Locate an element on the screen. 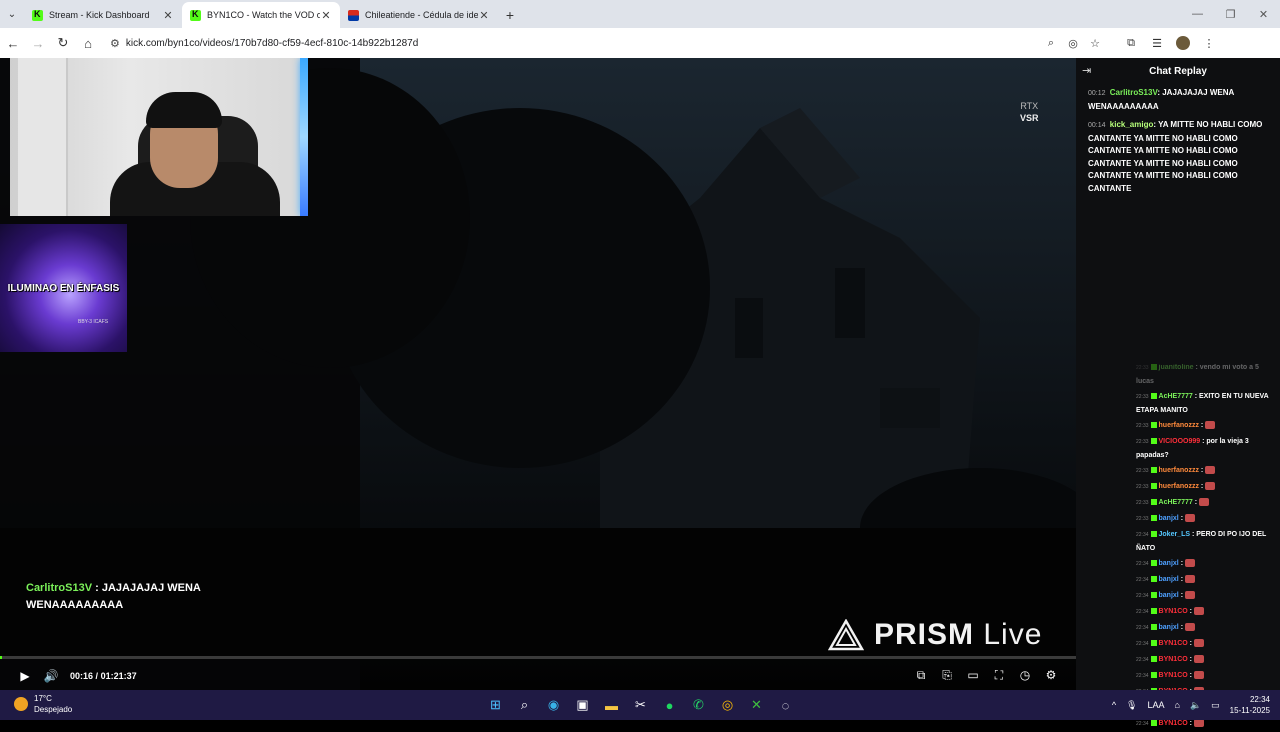 The height and width of the screenshot is (732, 1280). edge-icon: ◉ is located at coordinates (553, 705).